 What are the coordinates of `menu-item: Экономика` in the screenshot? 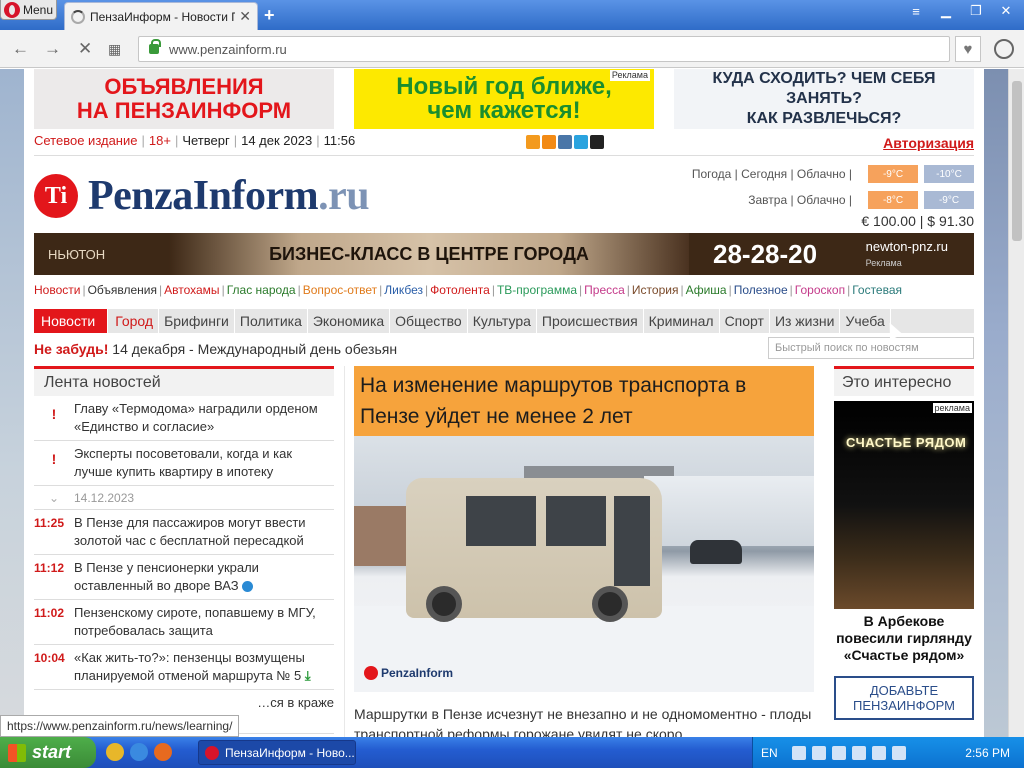 It's located at (349, 321).